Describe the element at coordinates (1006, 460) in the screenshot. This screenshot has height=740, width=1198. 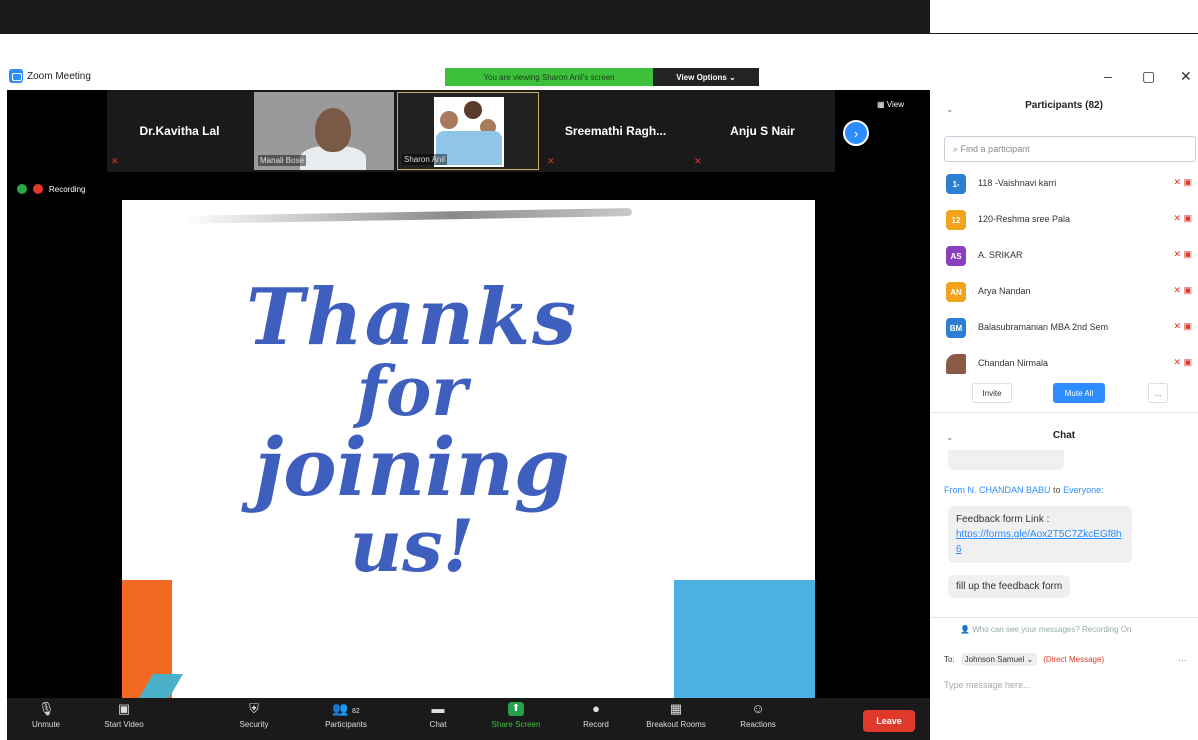
I see `chat-bubble-cut` at that location.